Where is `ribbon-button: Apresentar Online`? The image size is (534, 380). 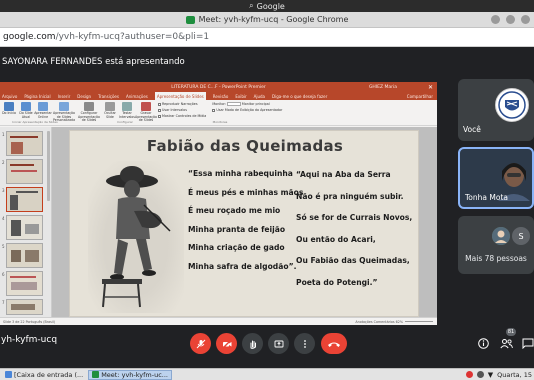
ribbon-button: Apresentar Online is located at coordinates (43, 110).